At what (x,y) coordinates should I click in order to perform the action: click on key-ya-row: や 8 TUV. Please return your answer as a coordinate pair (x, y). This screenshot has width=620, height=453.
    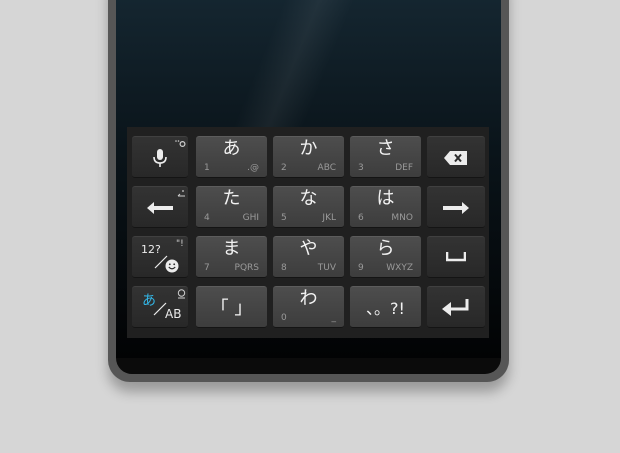
    Looking at the image, I should click on (308, 257).